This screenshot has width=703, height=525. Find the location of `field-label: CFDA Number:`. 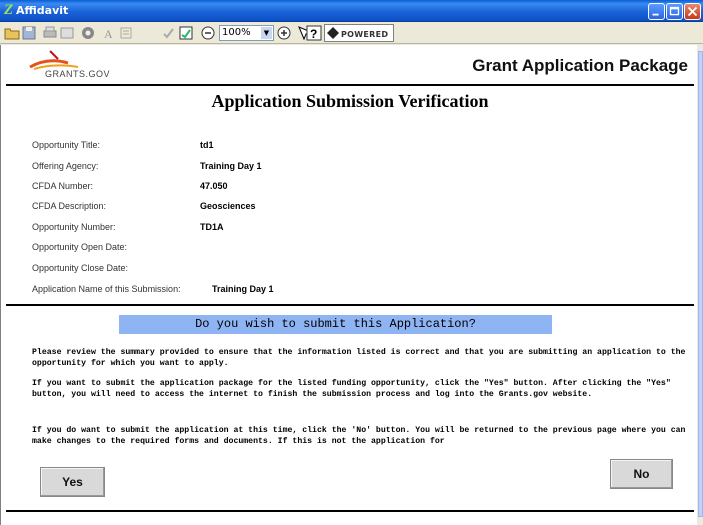

field-label: CFDA Number: is located at coordinates (63, 186).